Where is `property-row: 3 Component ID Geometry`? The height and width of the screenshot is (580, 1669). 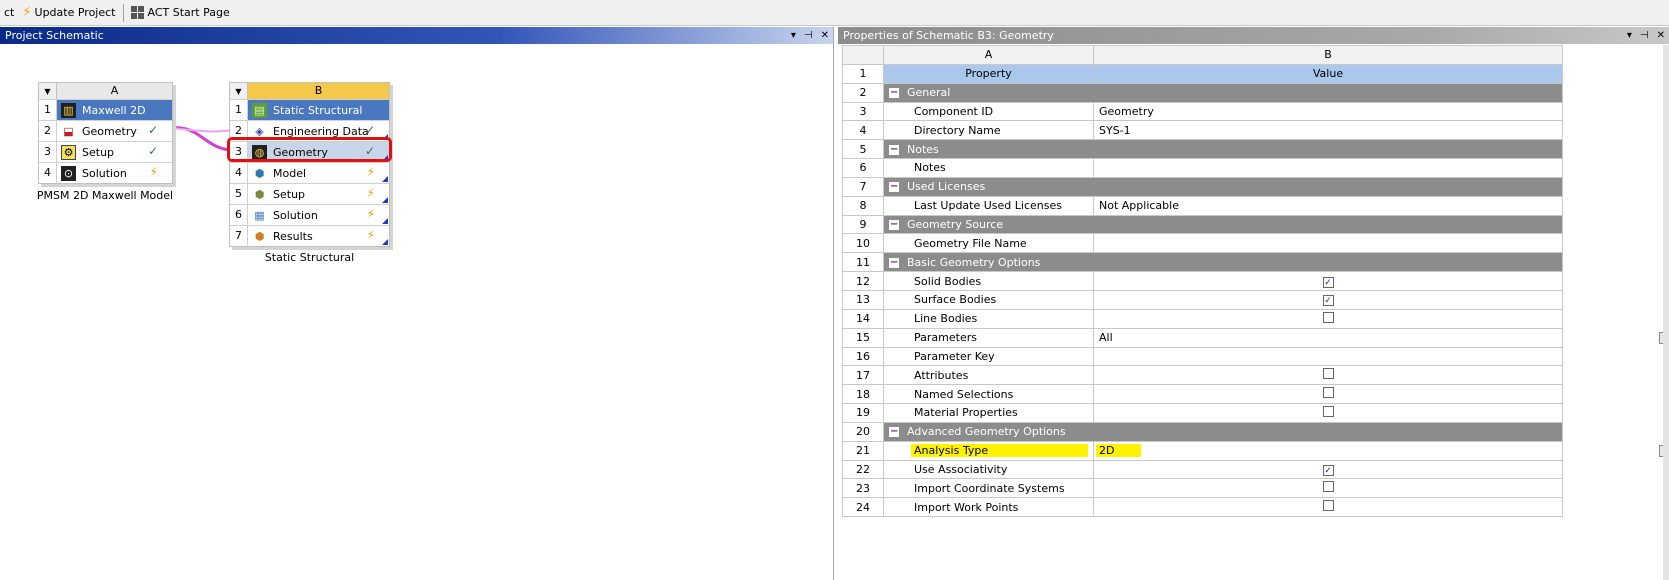
property-row: 3 Component ID Geometry is located at coordinates (1202, 111).